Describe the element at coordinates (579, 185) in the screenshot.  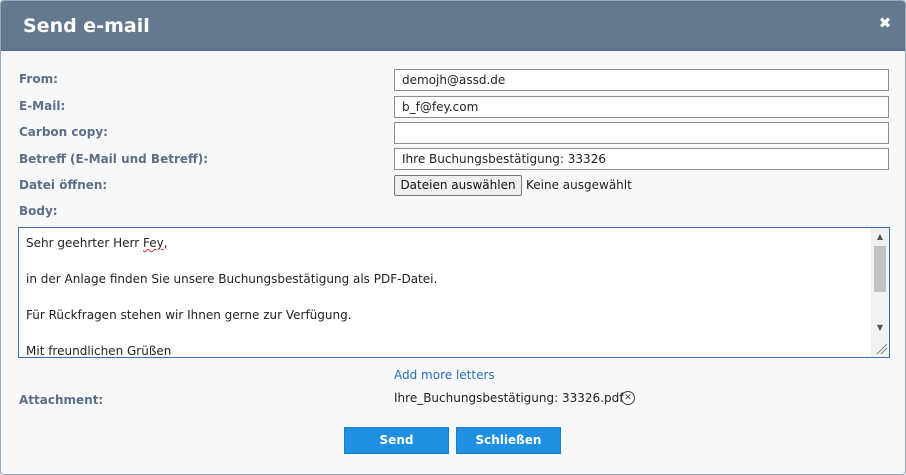
I see `file-status-text: Keine ausgewählt` at that location.